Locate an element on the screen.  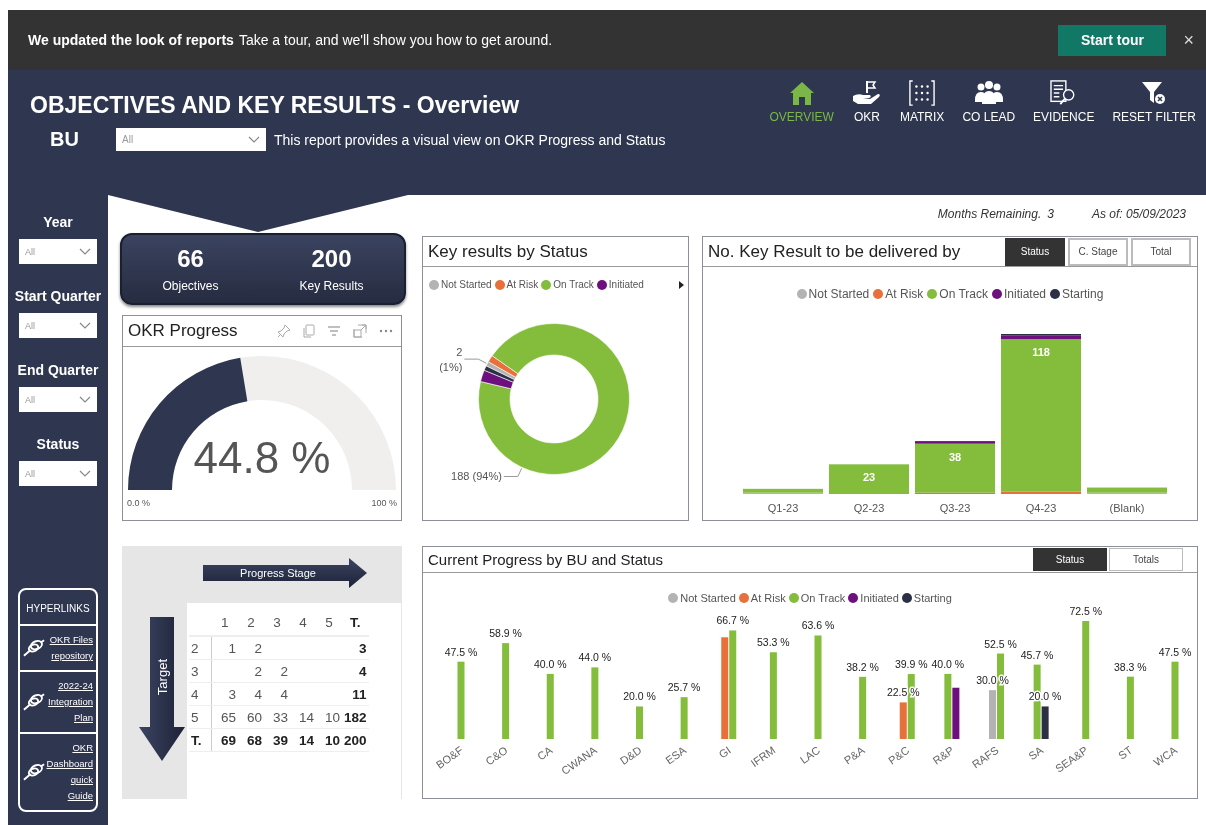
row-header: 2 is located at coordinates (200, 648).